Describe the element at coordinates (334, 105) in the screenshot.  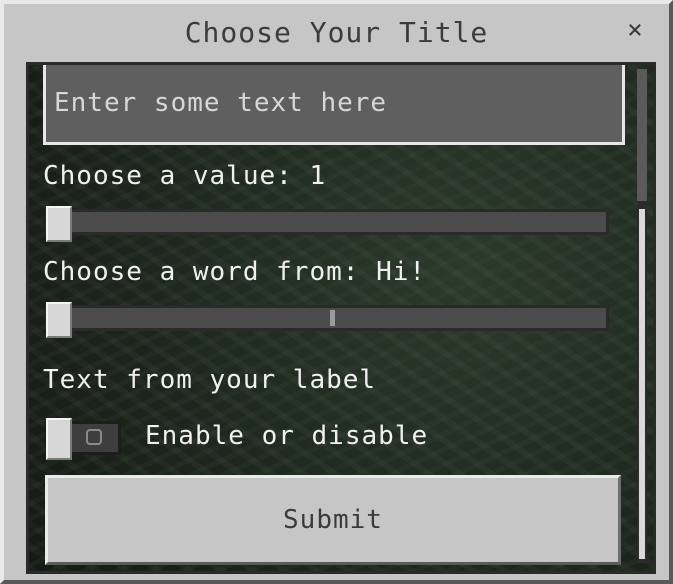
I see `text-input: Enter some text here` at that location.